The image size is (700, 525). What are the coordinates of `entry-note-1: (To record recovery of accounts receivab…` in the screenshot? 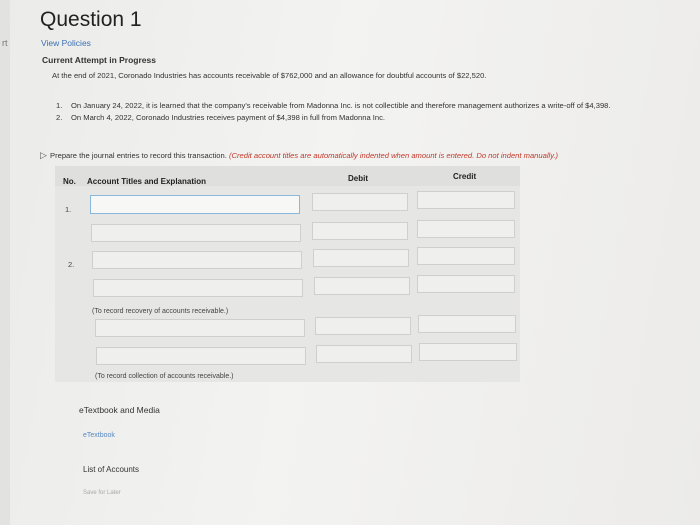 It's located at (160, 311).